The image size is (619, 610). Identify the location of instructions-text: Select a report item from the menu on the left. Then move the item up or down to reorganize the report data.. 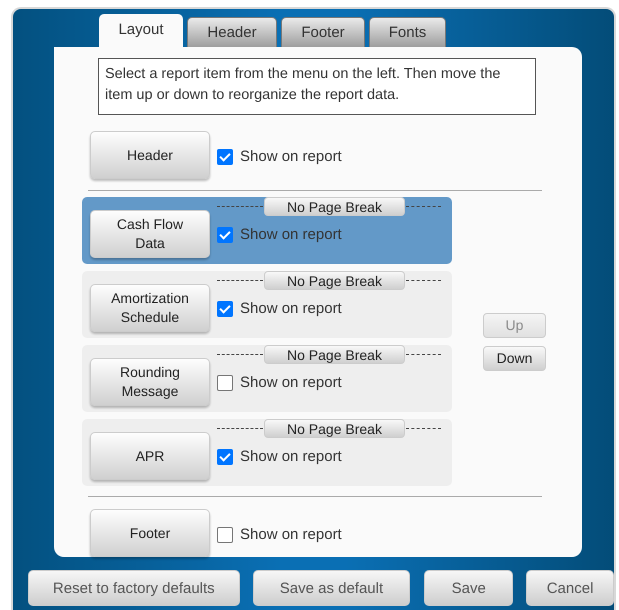
(317, 86).